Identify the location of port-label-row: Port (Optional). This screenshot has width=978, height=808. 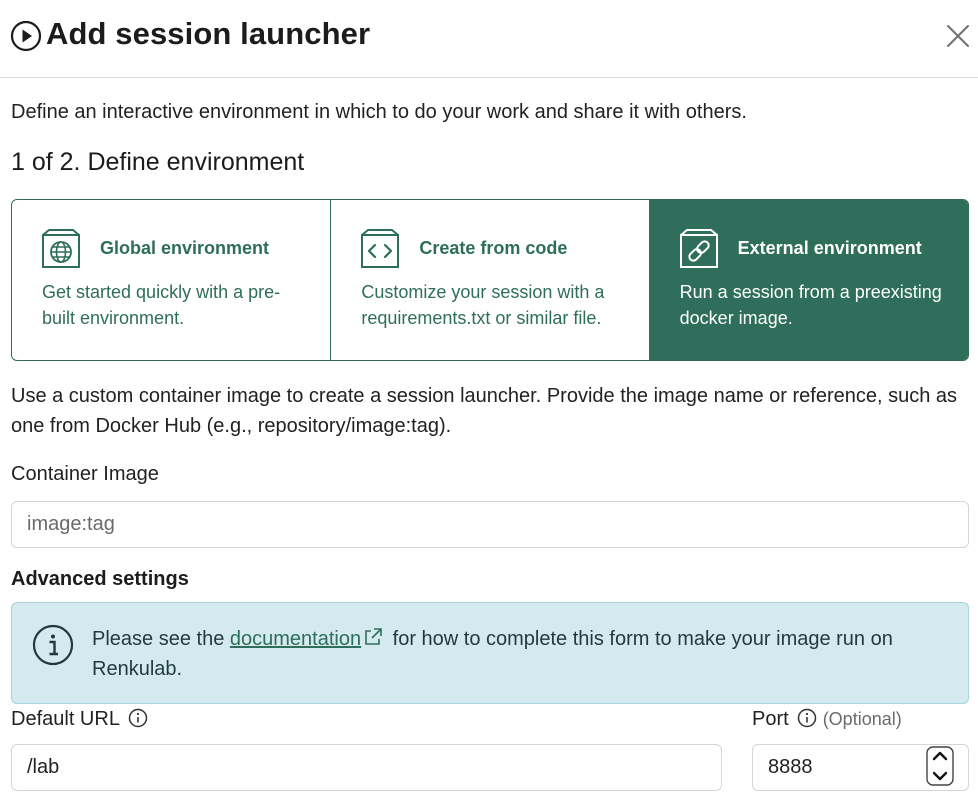
(827, 719).